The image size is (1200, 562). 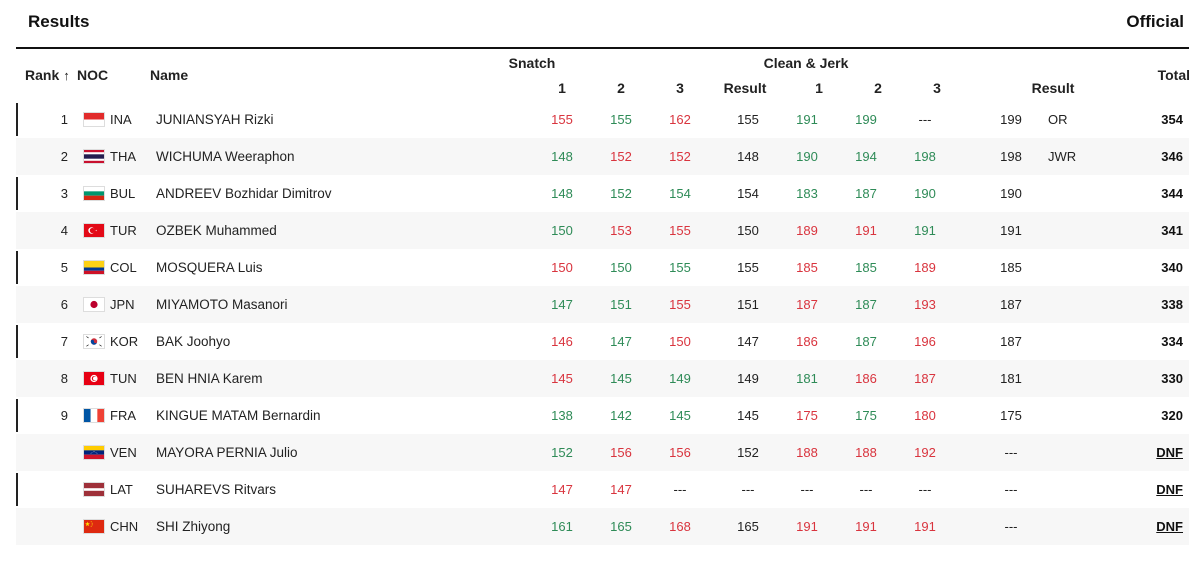 What do you see at coordinates (244, 193) in the screenshot?
I see `athlete-name: ANDREEV Bozhidar Dimitrov` at bounding box center [244, 193].